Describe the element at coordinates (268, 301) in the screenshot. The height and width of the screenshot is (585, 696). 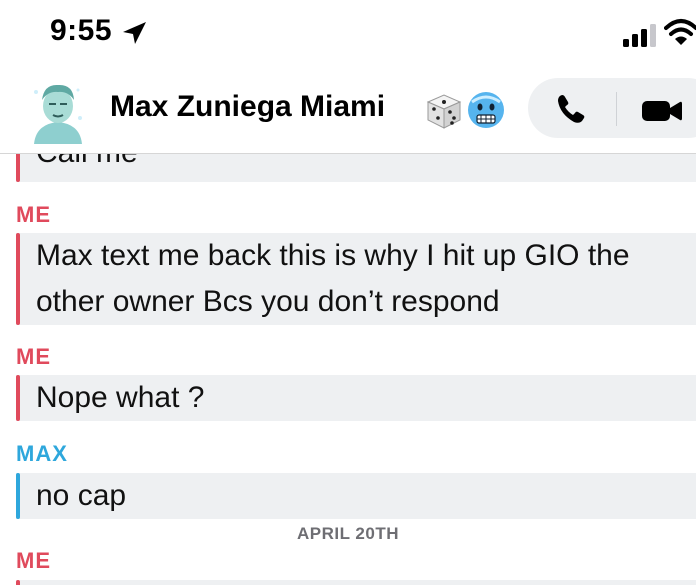
I see `message-text-line-2: other owner Bcs you don’t respond` at that location.